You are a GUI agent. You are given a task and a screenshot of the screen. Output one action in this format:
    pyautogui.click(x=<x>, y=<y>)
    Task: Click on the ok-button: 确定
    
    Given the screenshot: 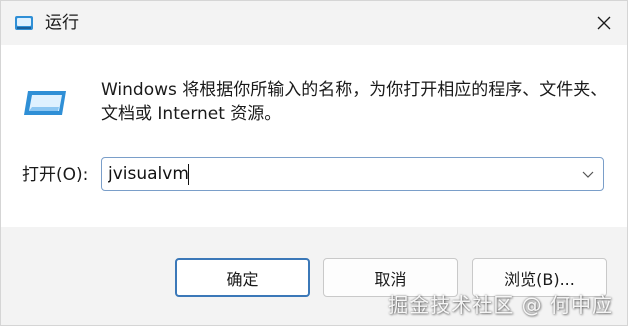 What is the action you would take?
    pyautogui.click(x=242, y=277)
    